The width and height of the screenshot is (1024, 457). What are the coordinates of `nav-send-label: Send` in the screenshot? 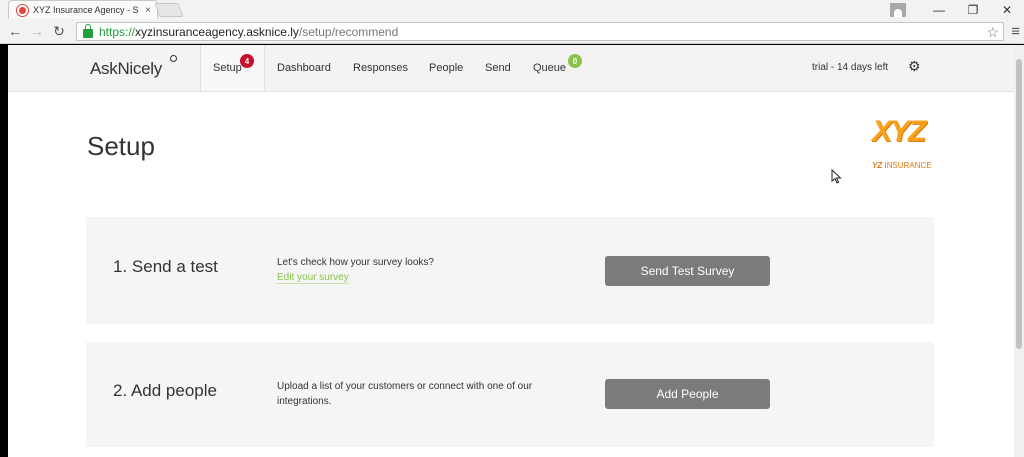 It's located at (498, 68).